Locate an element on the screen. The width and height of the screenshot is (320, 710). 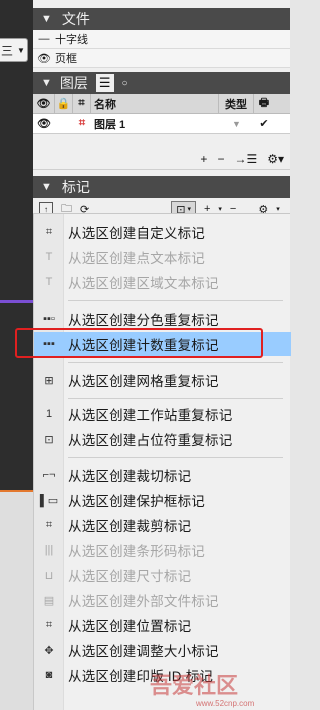
add-layer-button: + is located at coordinates (203, 159).